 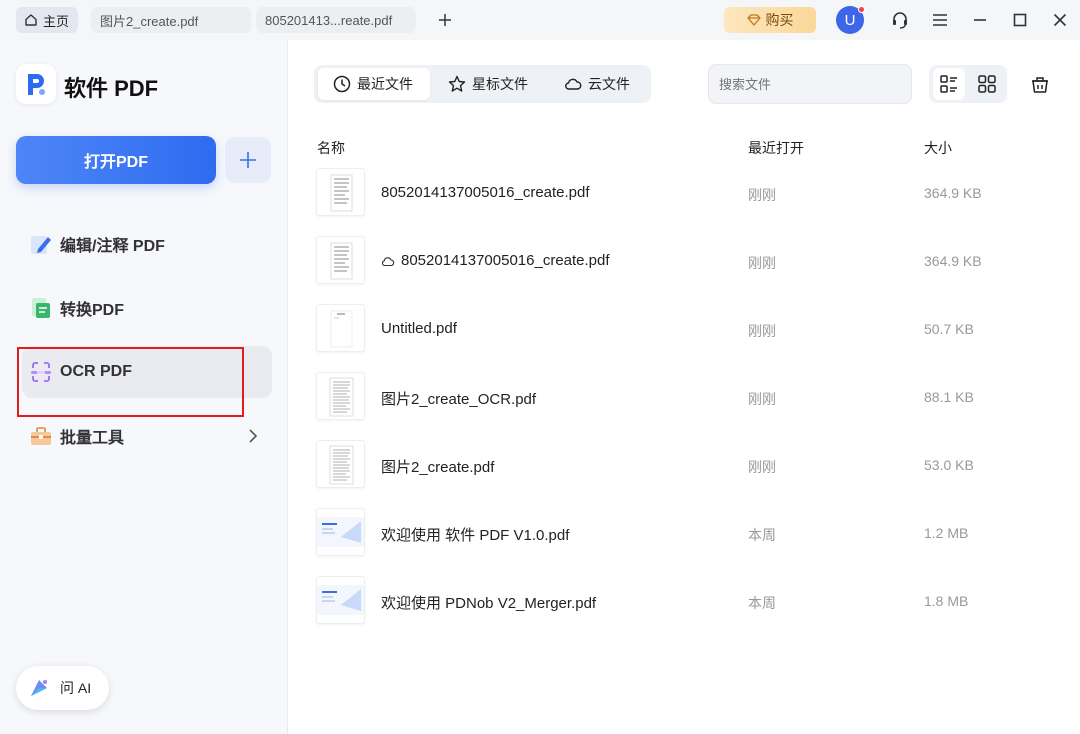 I want to click on tab-cloud-files: 云文件, so click(x=605, y=84).